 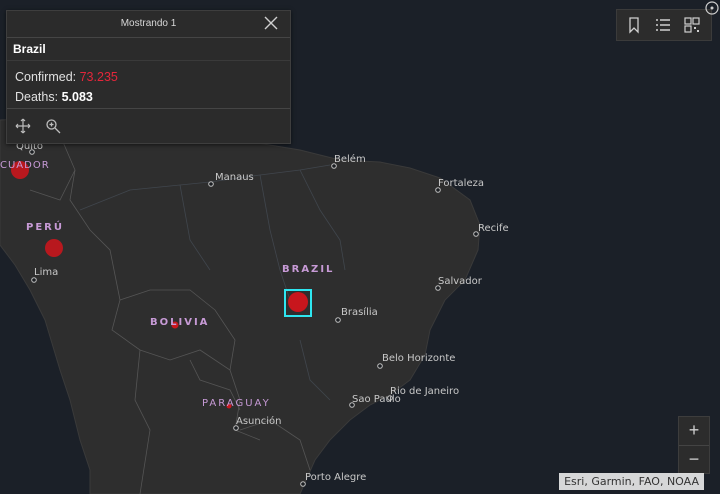 I want to click on legend-list-icon, so click(x=663, y=25).